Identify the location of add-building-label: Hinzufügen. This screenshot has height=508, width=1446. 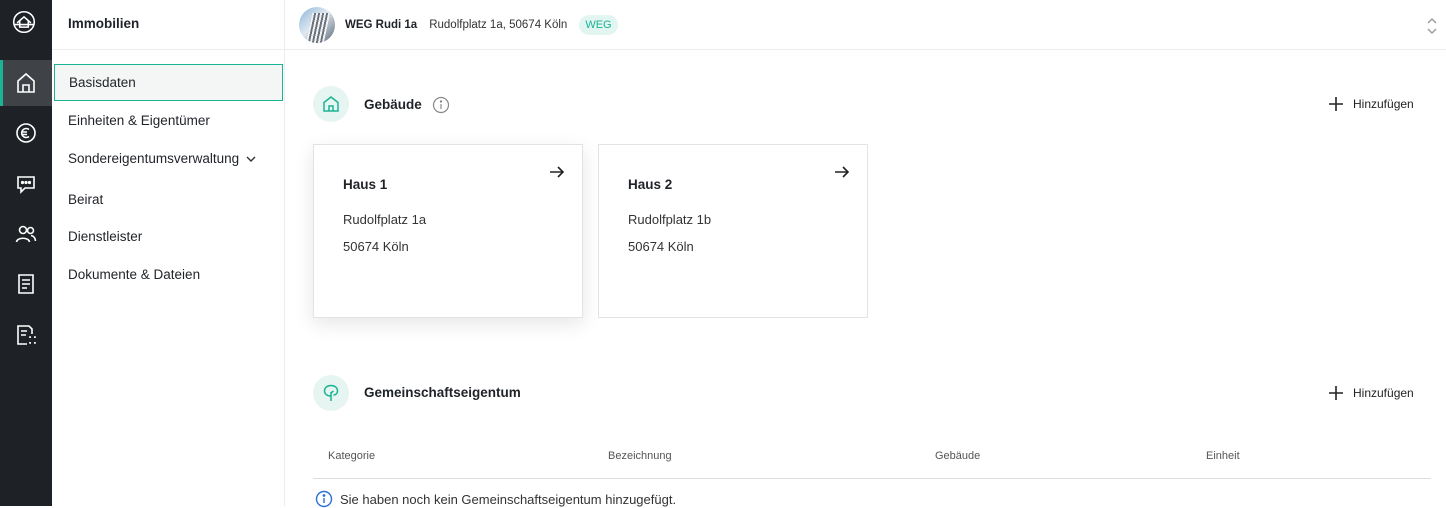
(1383, 104).